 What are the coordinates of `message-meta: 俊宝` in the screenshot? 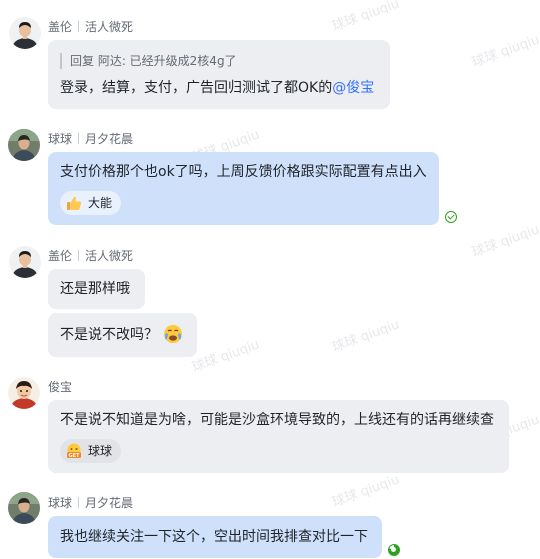 It's located at (60, 386).